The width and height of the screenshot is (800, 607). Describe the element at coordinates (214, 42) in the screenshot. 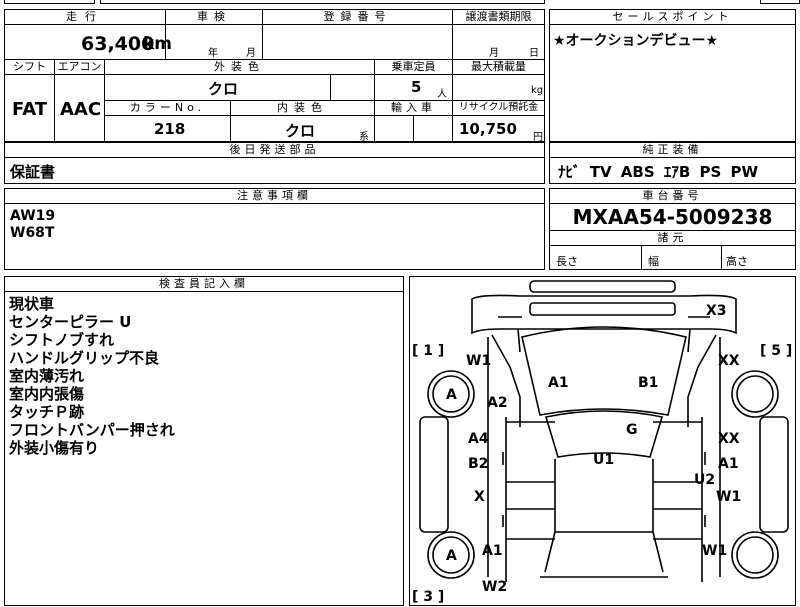

I see `inspection-cell: 年 月` at that location.